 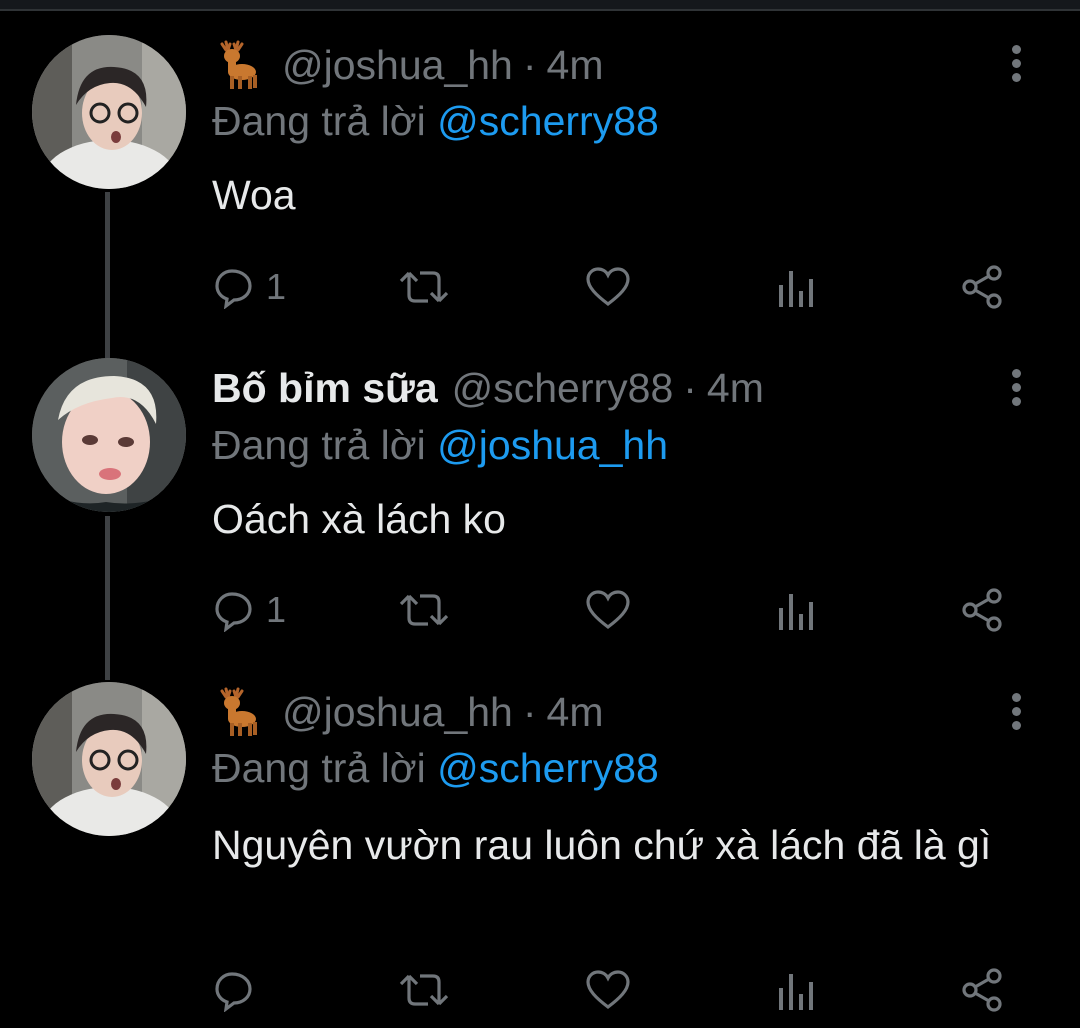 I want to click on tweet-text: Woa, so click(x=254, y=195).